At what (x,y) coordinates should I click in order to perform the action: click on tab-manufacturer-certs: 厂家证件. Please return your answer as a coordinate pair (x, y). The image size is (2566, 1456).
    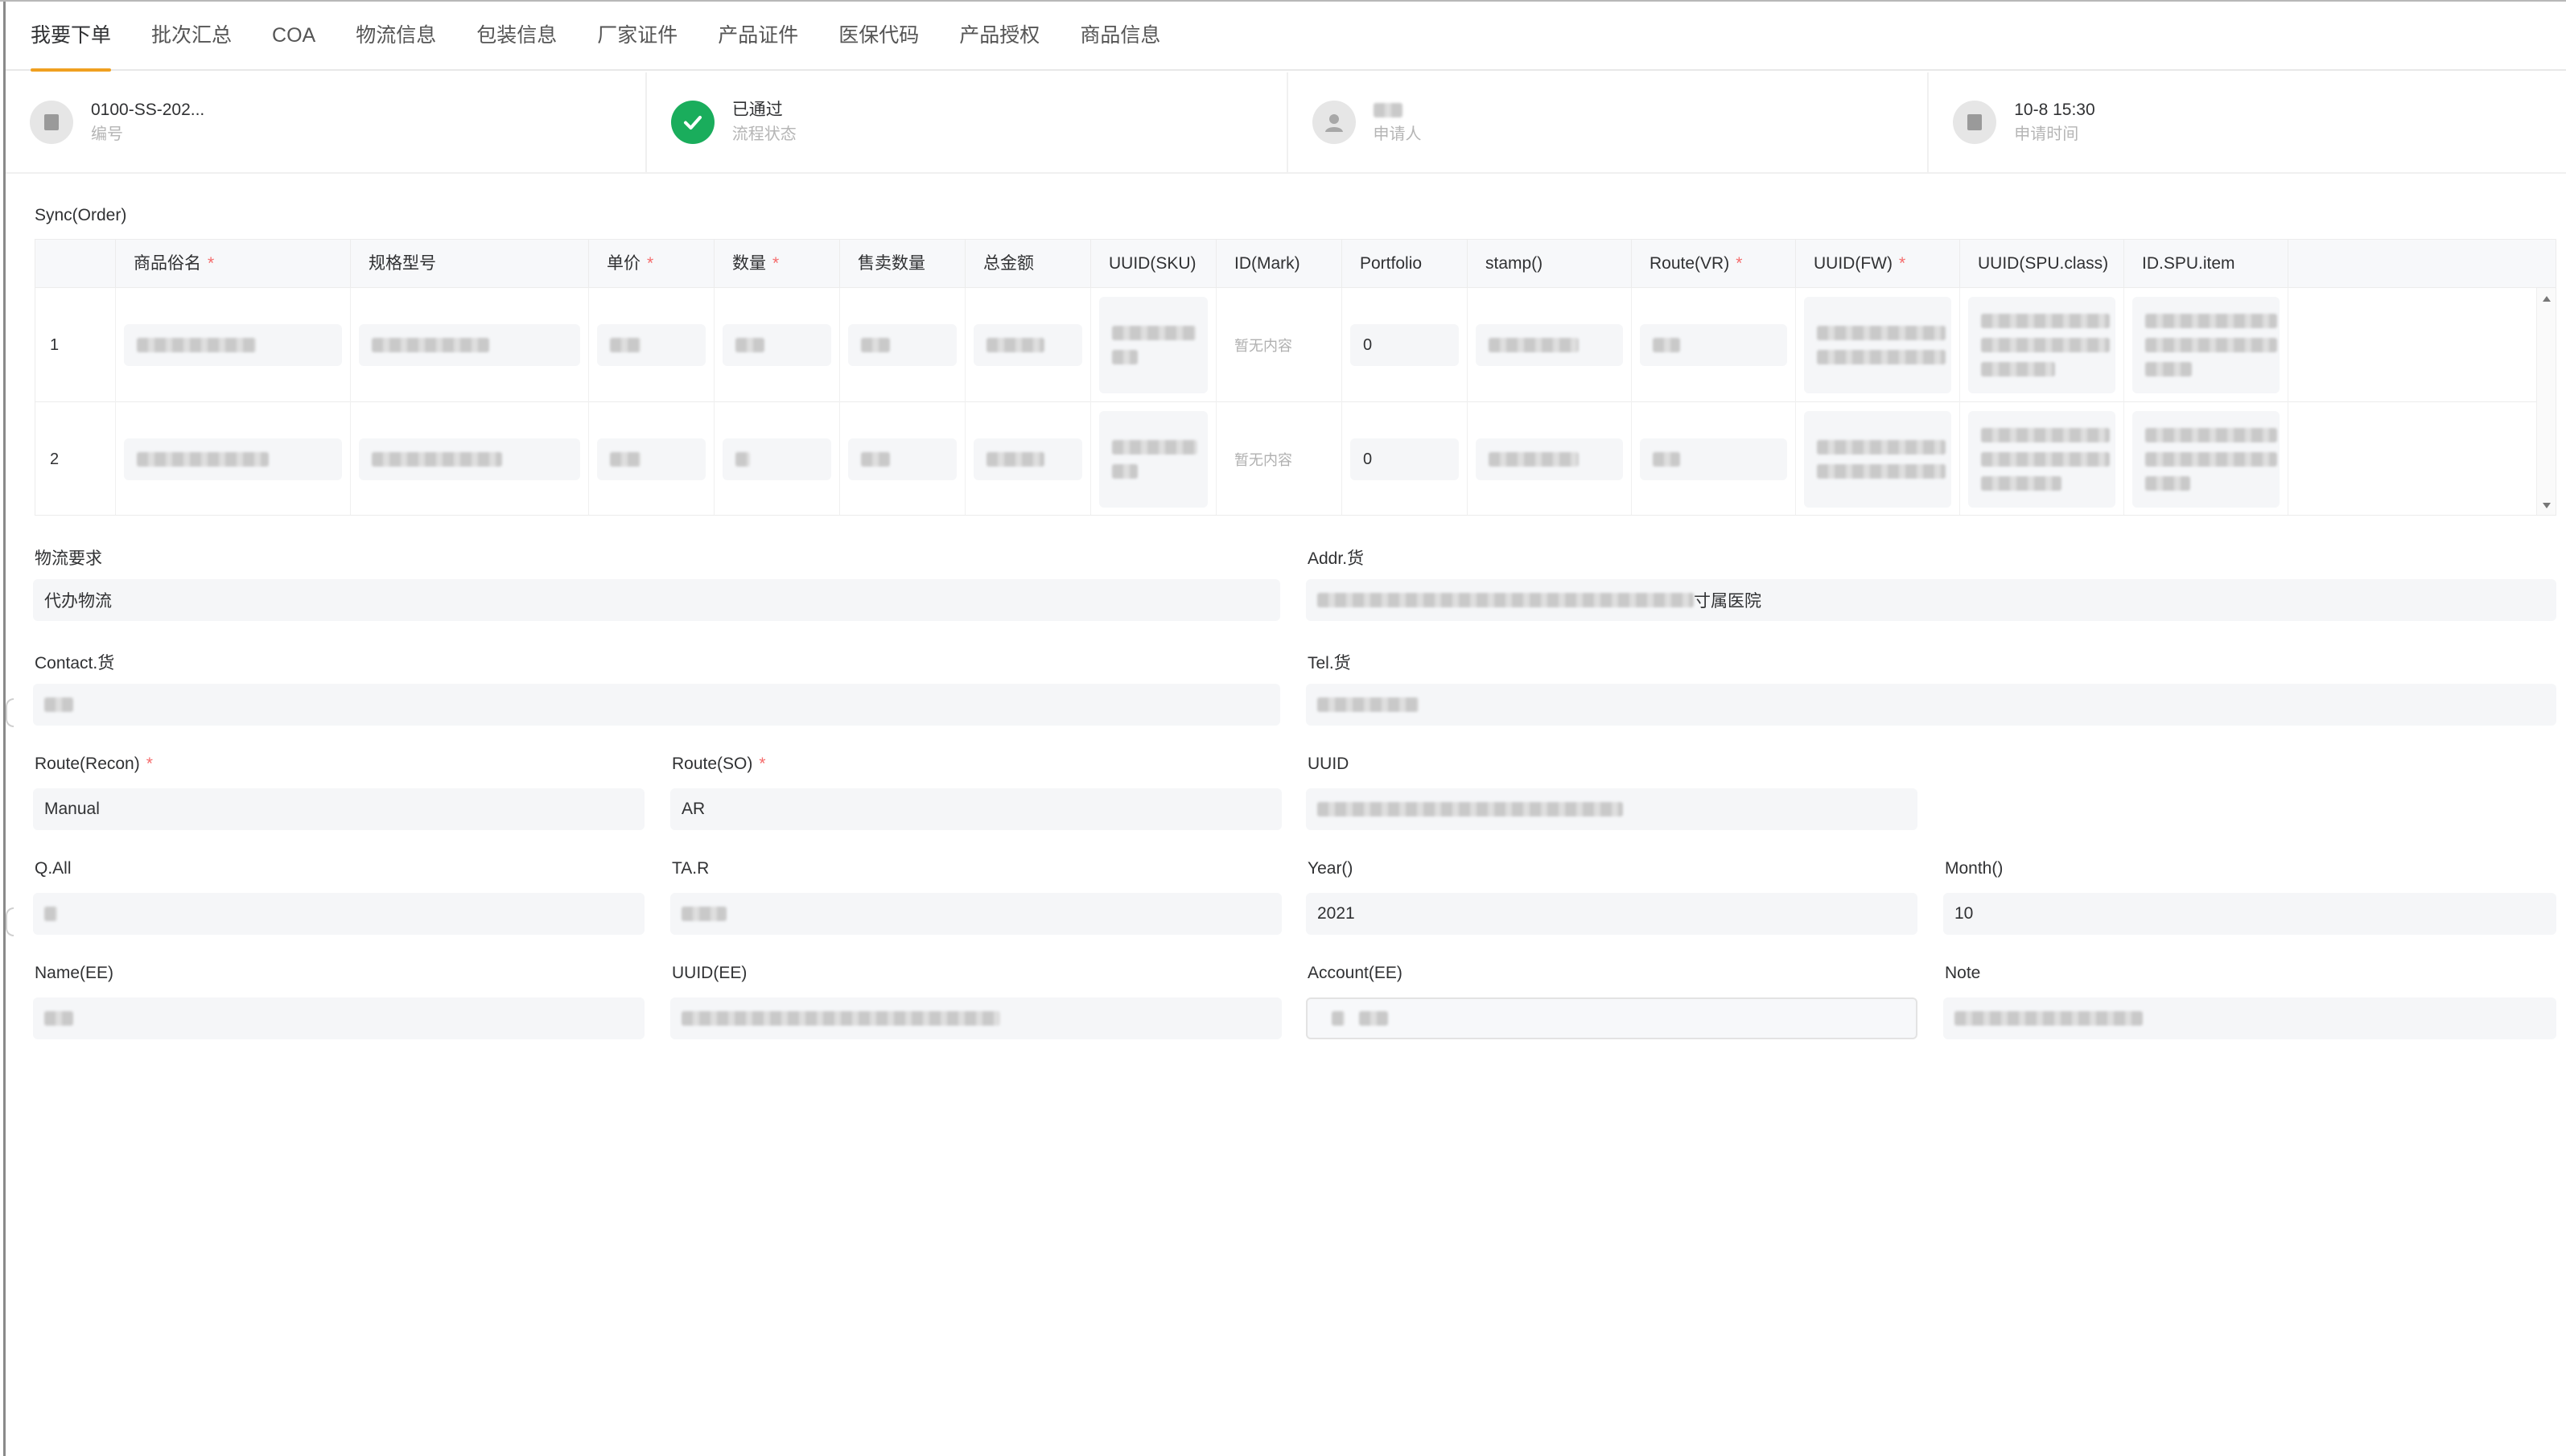
    Looking at the image, I should click on (637, 35).